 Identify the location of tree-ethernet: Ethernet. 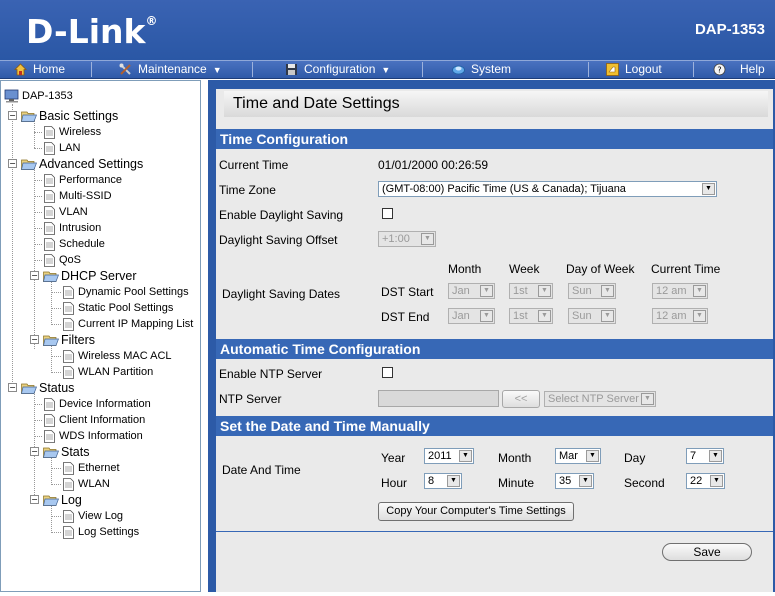
(91, 468).